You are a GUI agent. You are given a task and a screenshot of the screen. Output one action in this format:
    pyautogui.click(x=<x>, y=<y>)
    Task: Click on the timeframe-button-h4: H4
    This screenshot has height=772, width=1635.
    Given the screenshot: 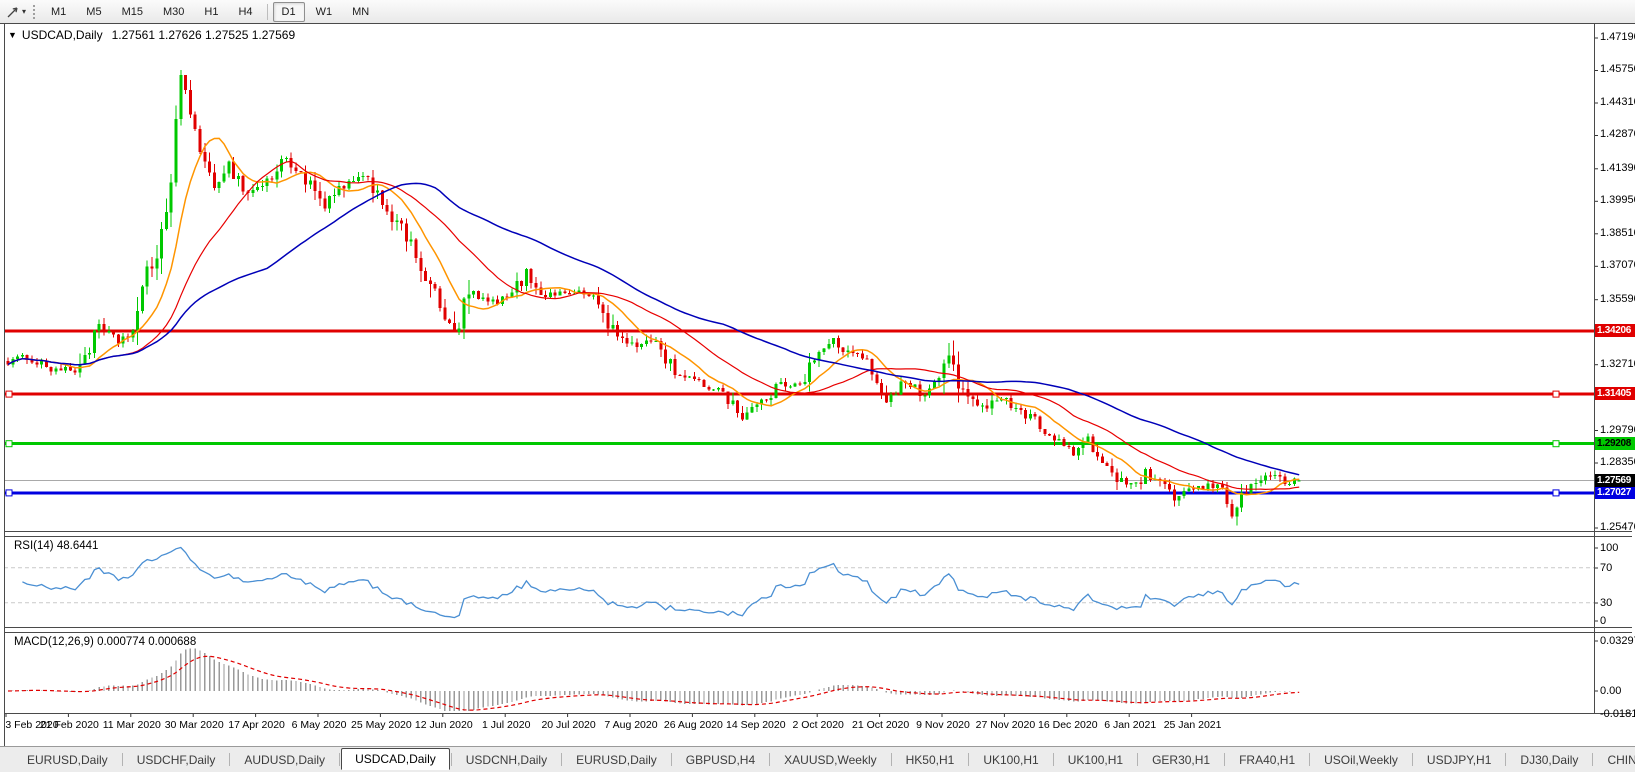 What is the action you would take?
    pyautogui.click(x=245, y=12)
    